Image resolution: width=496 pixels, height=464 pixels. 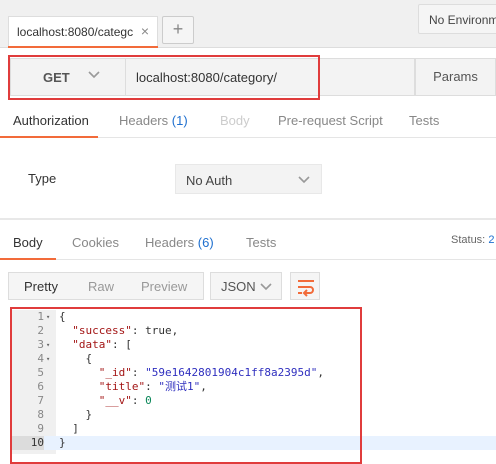 What do you see at coordinates (41, 286) in the screenshot?
I see `pretty-button: Pretty` at bounding box center [41, 286].